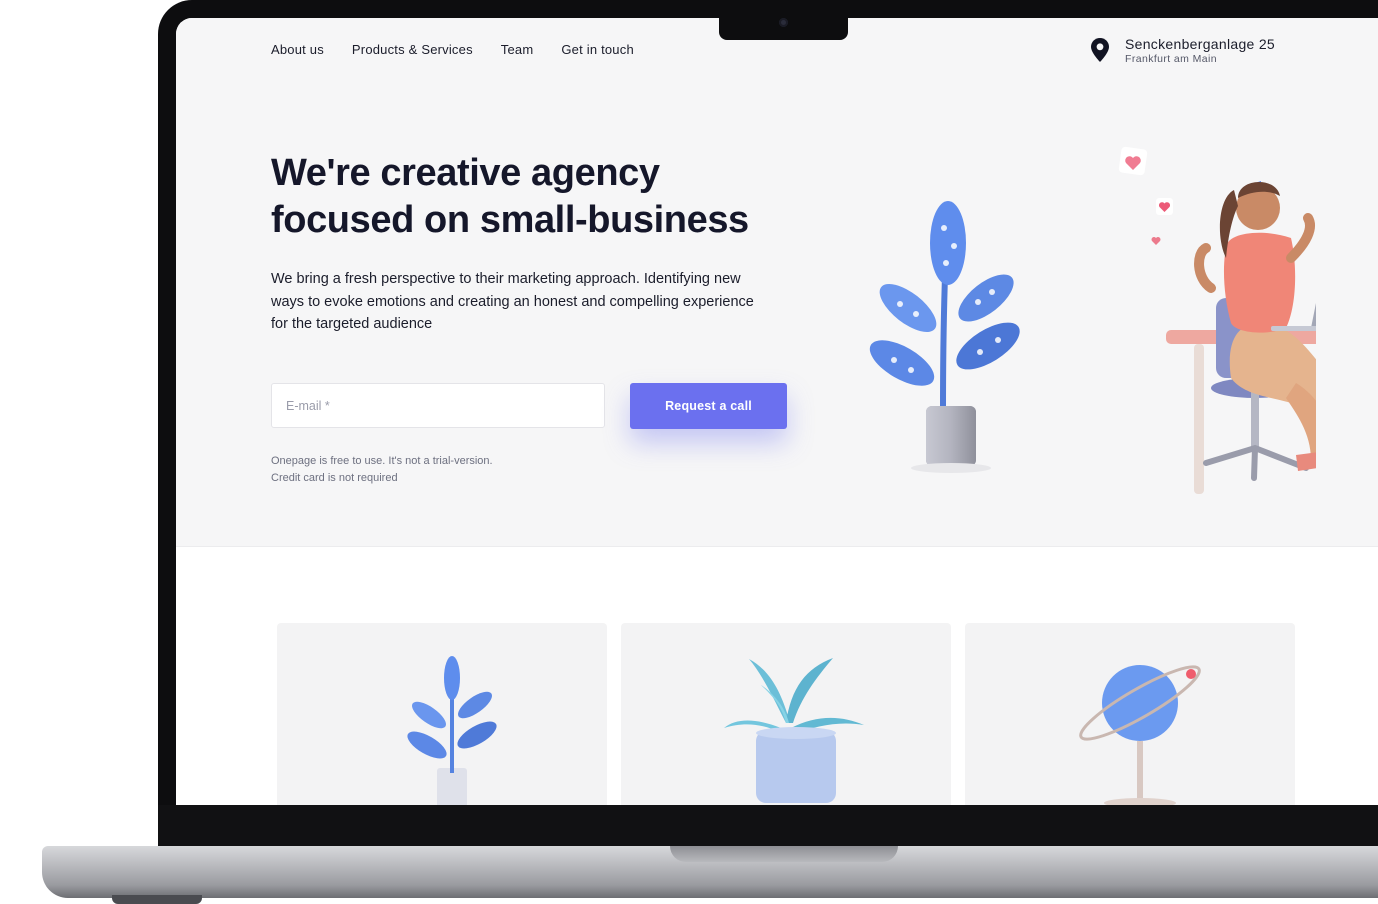 This screenshot has width=1378, height=904. What do you see at coordinates (157, 899) in the screenshot?
I see `laptop-foot-left` at bounding box center [157, 899].